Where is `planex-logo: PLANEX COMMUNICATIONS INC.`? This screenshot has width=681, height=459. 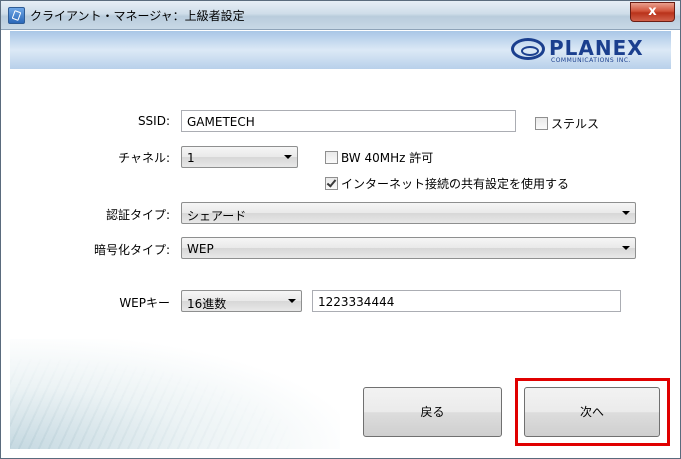 planex-logo: PLANEX COMMUNICATIONS INC. is located at coordinates (586, 51).